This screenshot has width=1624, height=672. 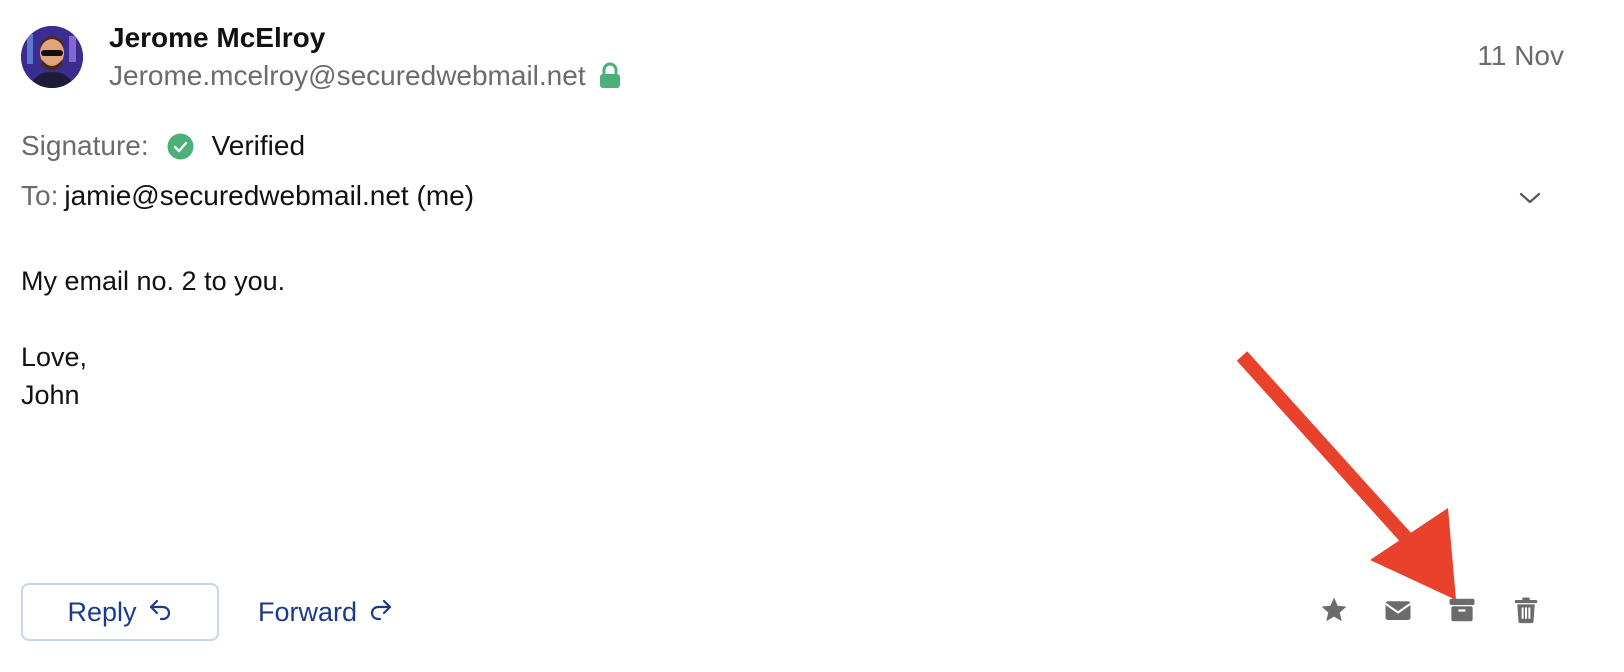 I want to click on sender-email-row: Jerome.mcelroy@securedwebmail.net, so click(x=365, y=76).